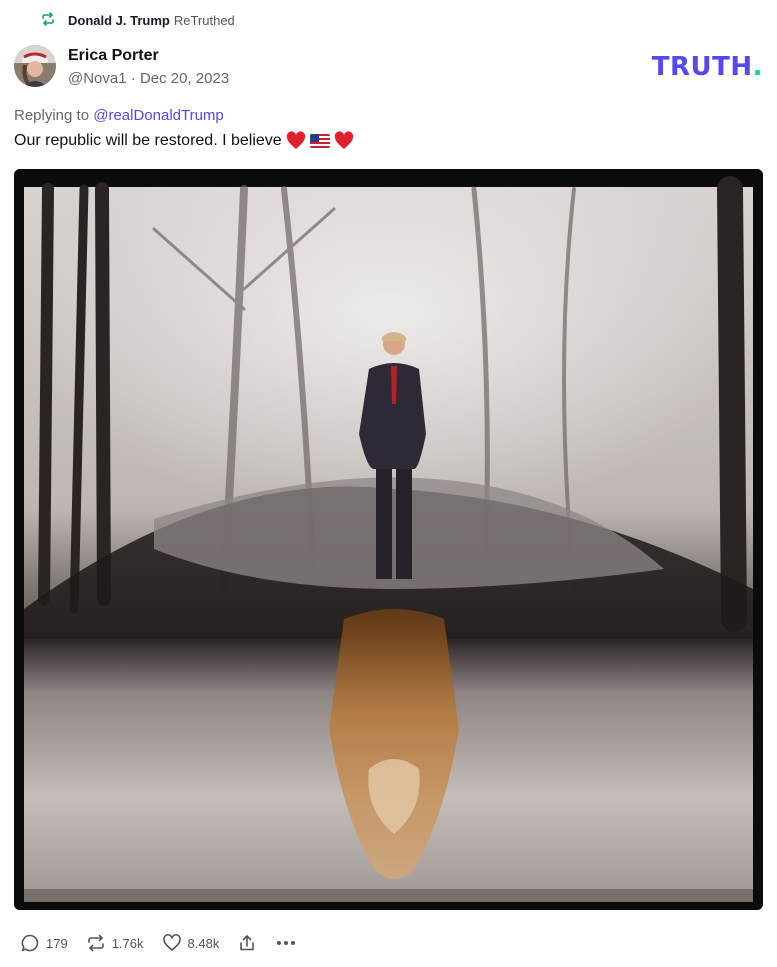 This screenshot has width=777, height=967. I want to click on reply-prefix: Replying to, so click(52, 115).